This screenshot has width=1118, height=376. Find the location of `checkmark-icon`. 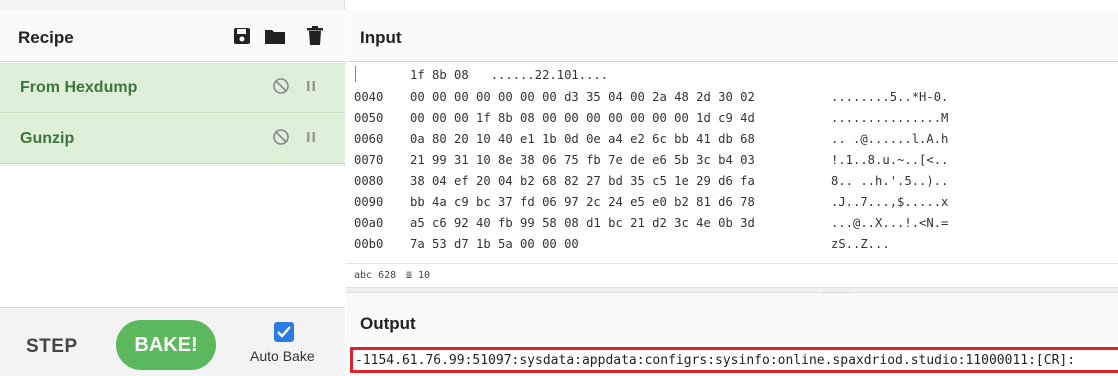

checkmark-icon is located at coordinates (284, 332).